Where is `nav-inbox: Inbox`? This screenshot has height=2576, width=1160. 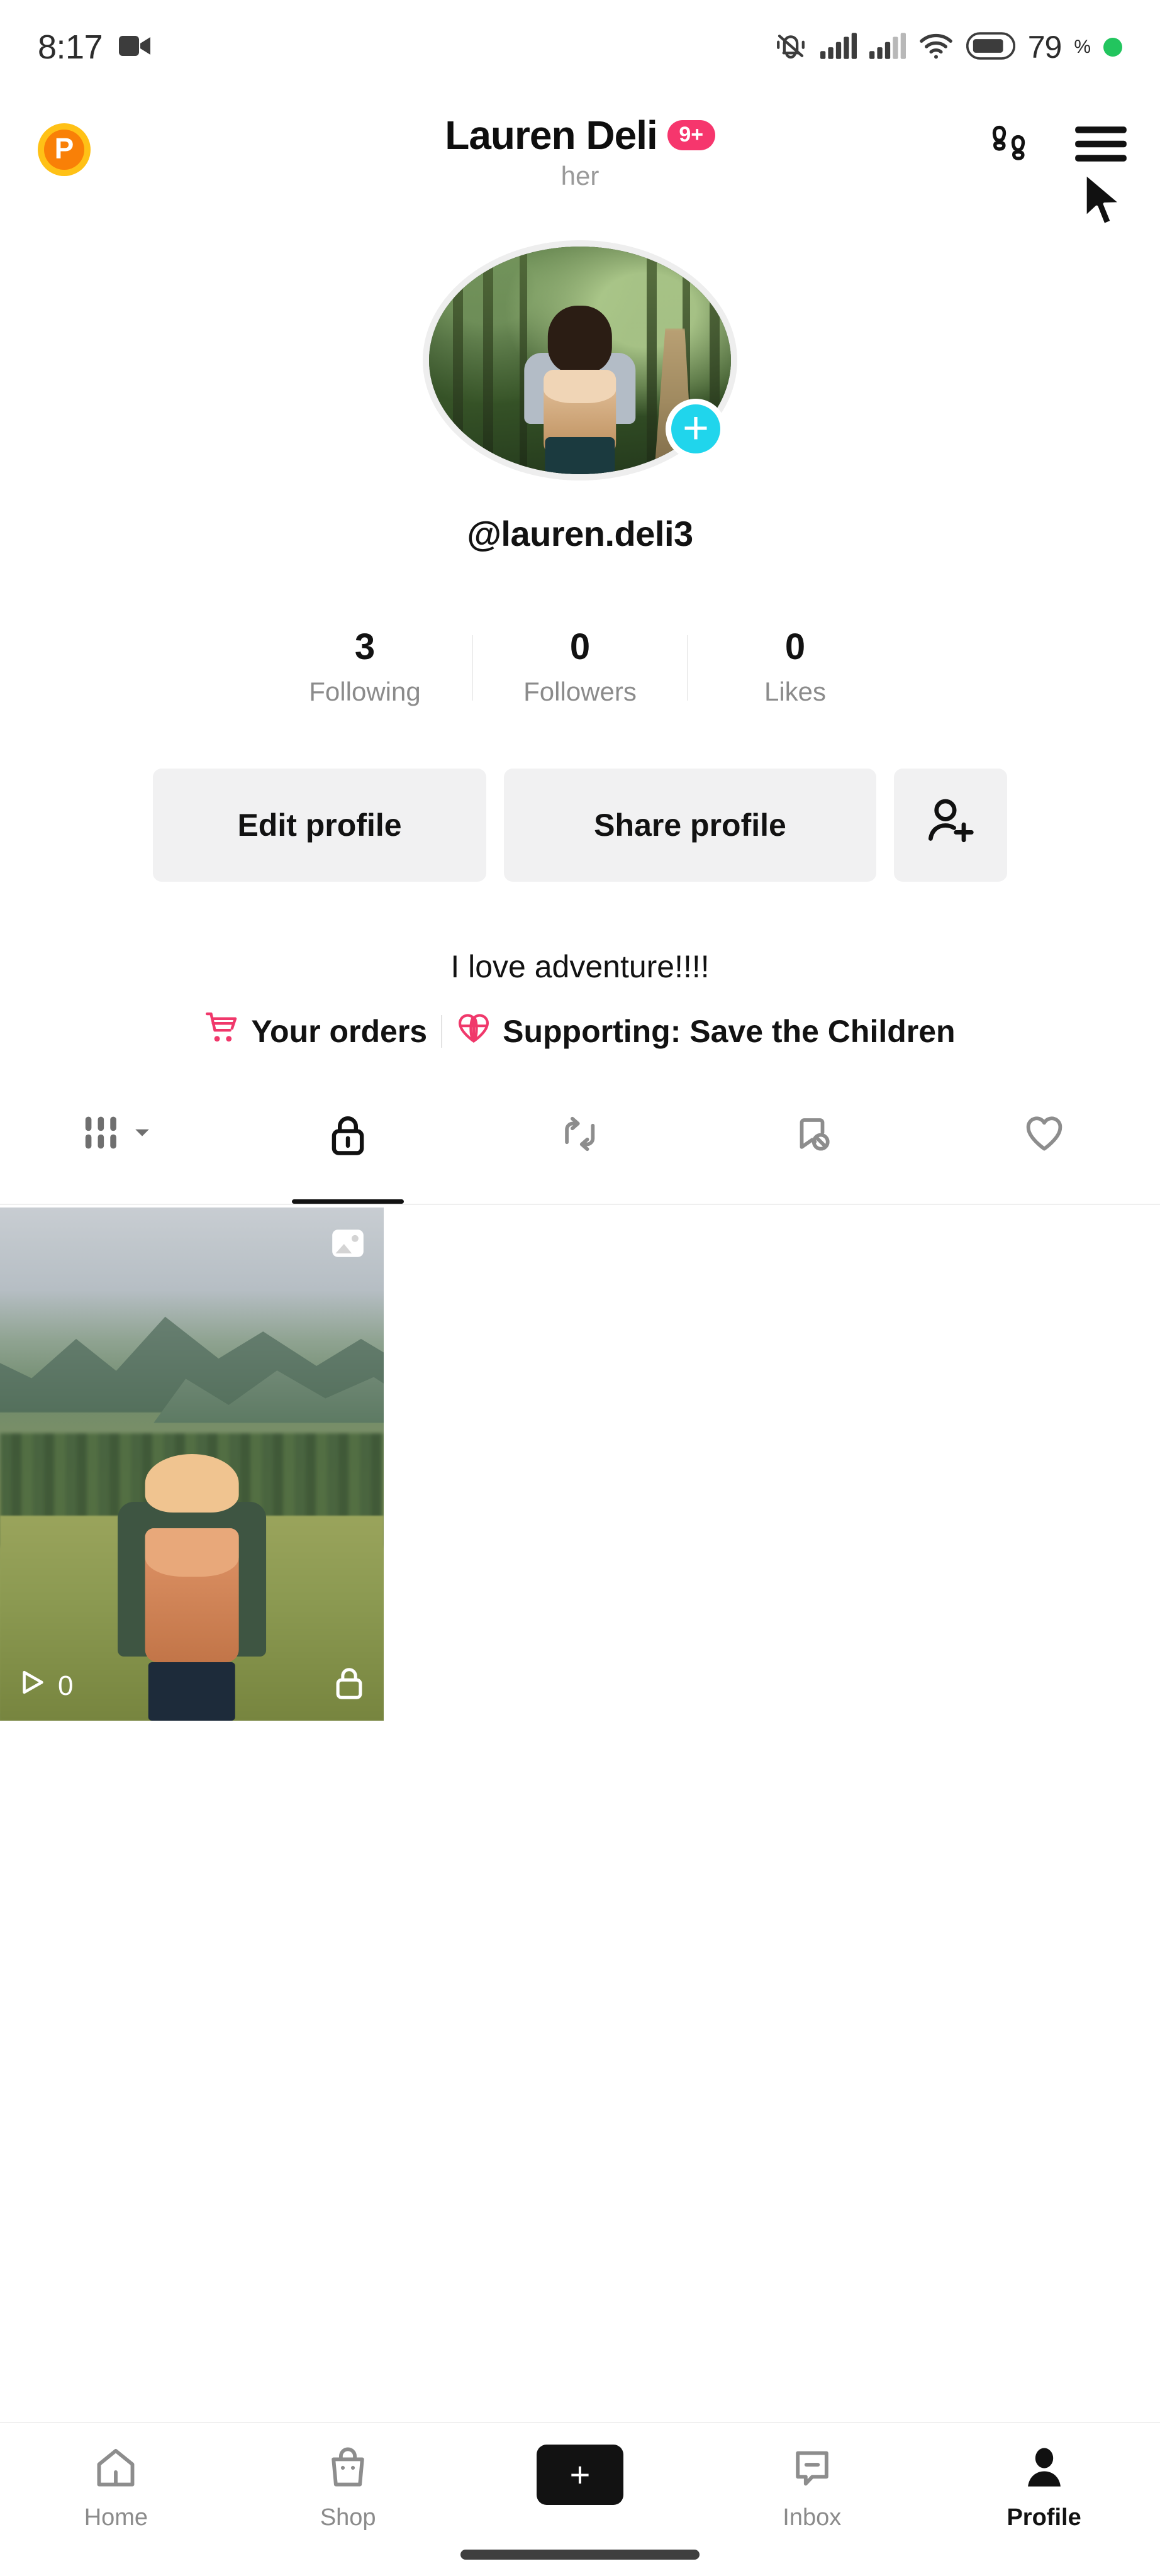 nav-inbox: Inbox is located at coordinates (812, 2488).